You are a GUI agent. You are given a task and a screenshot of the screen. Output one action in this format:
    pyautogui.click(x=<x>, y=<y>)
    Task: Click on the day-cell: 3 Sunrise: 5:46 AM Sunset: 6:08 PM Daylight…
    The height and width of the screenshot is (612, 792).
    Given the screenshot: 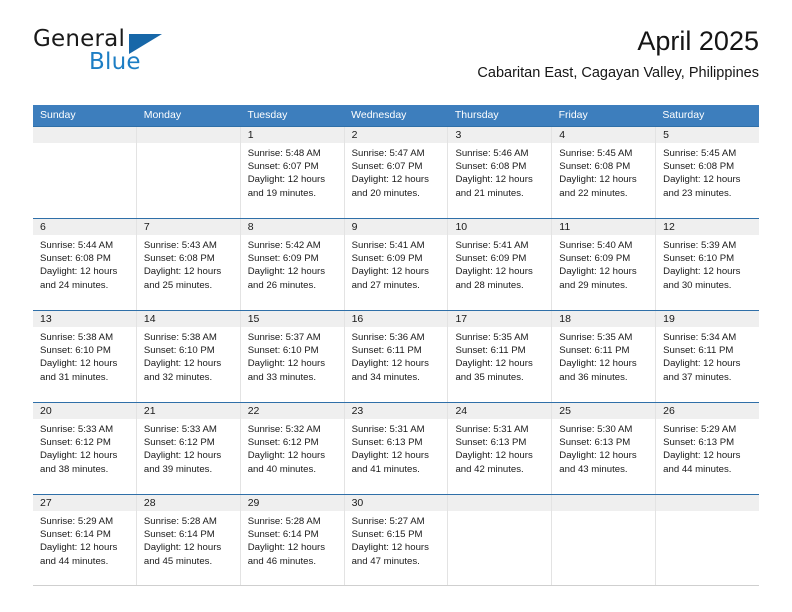 What is the action you would take?
    pyautogui.click(x=500, y=172)
    